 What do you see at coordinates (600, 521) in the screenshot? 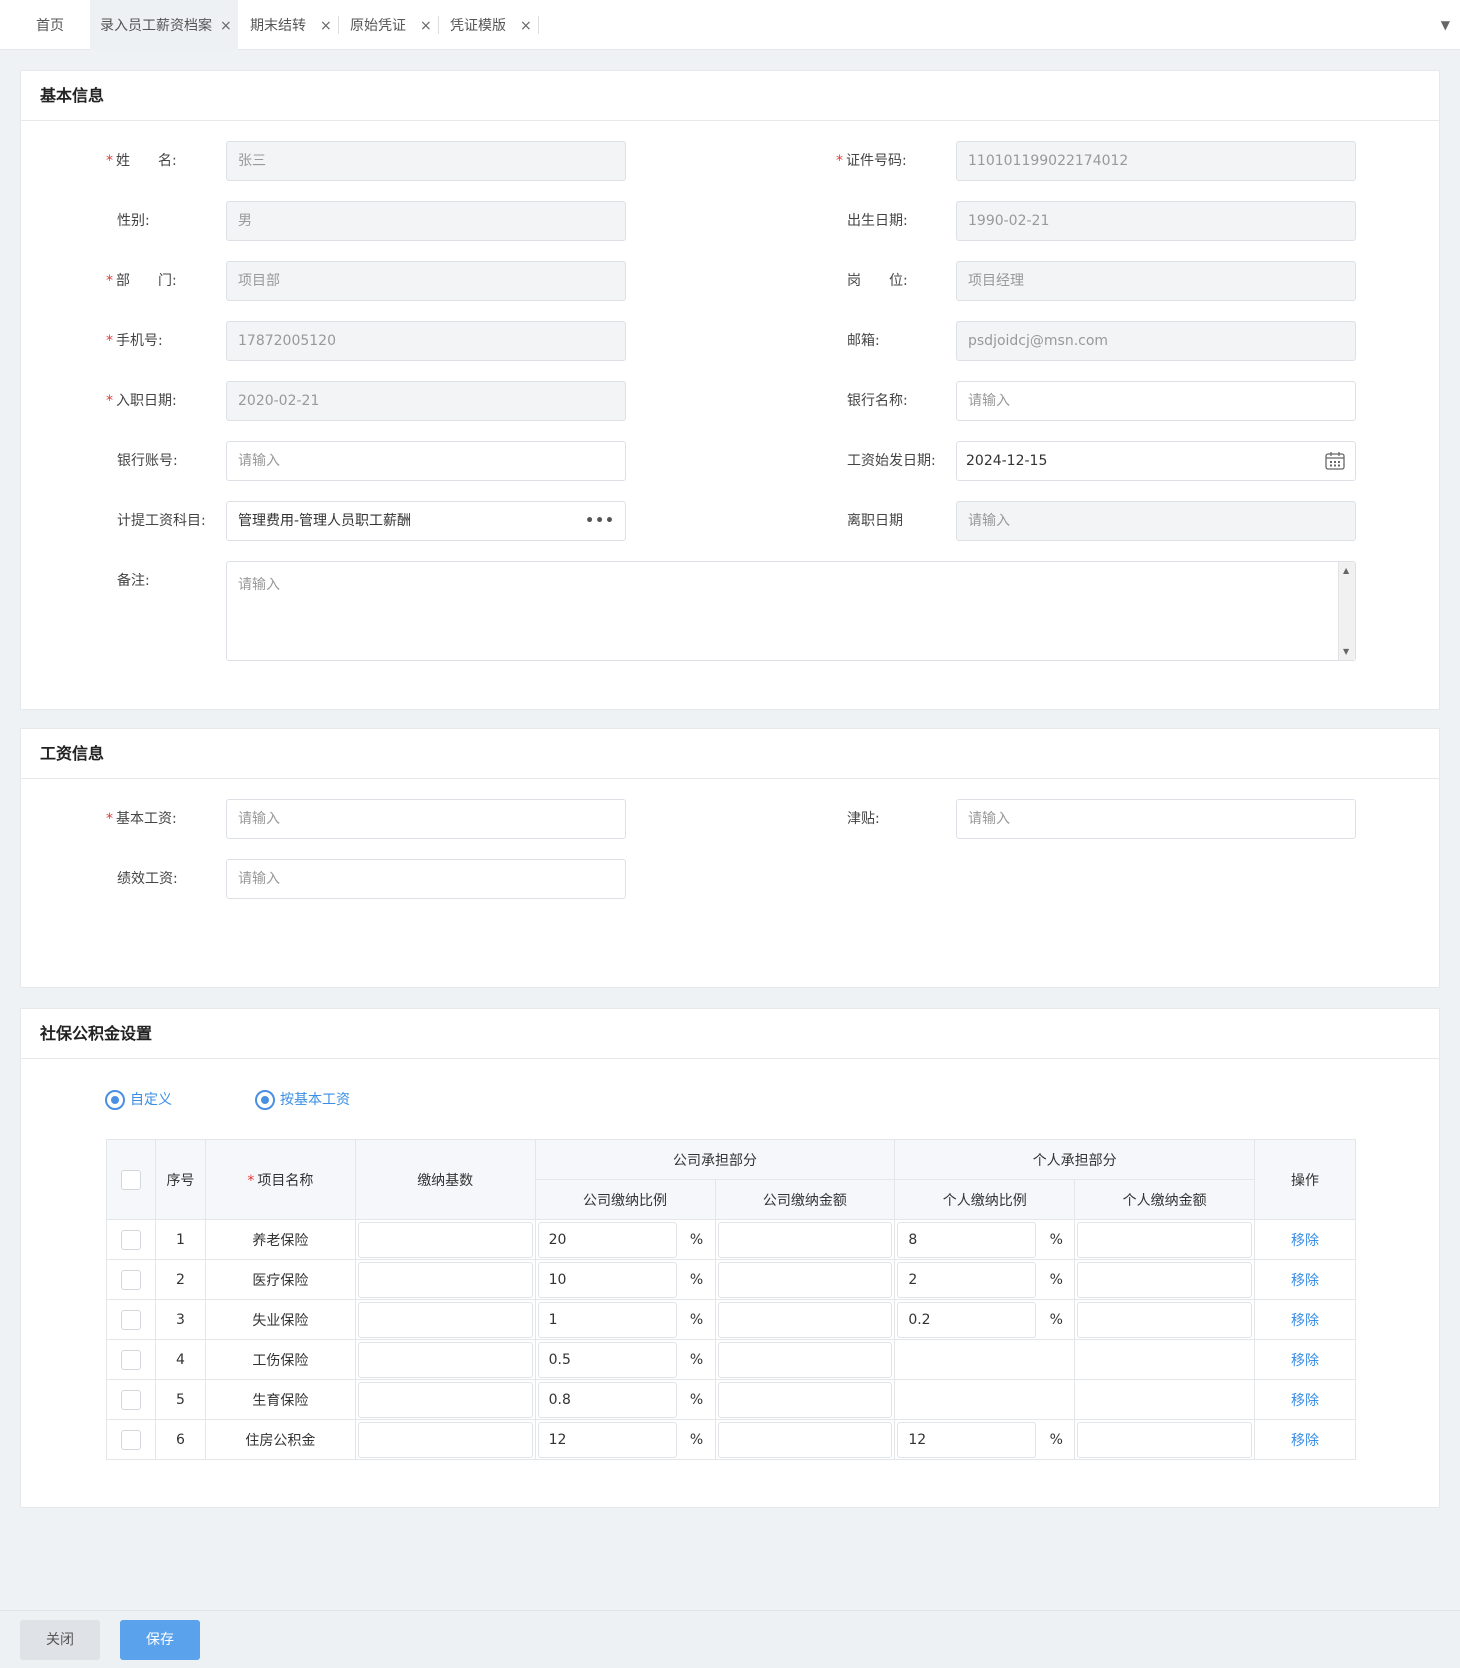
I see `more-icon: •••` at bounding box center [600, 521].